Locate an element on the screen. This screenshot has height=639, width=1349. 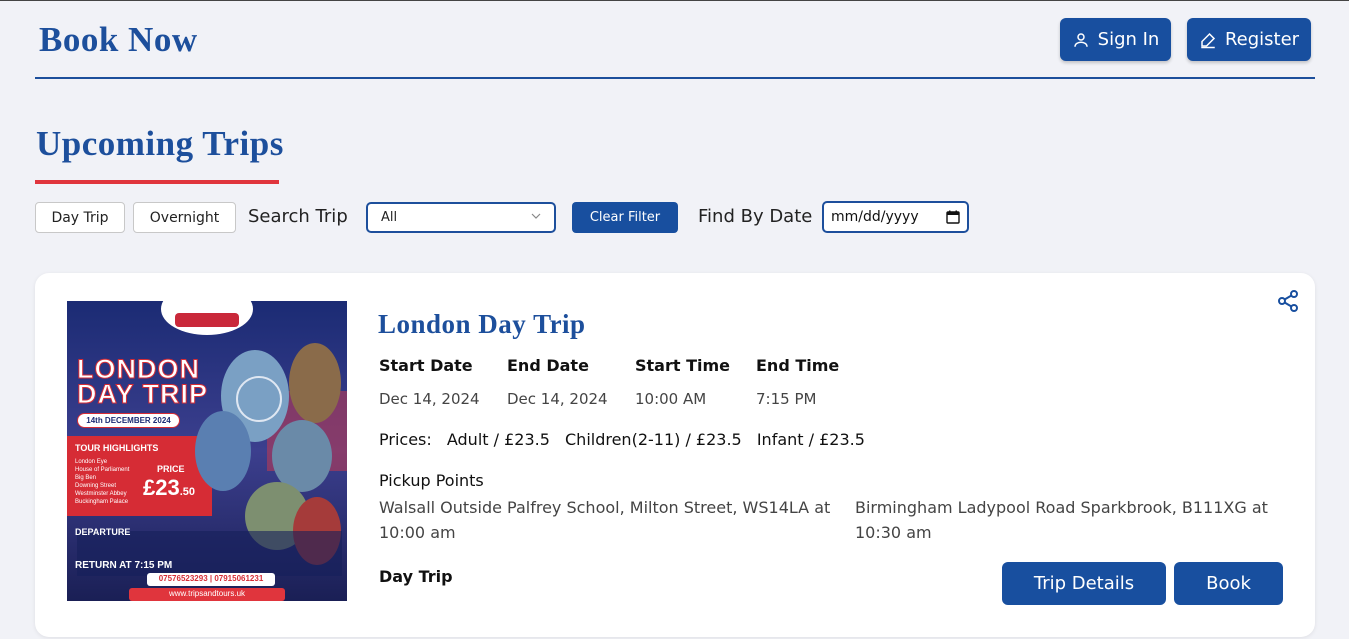
sign-in-button: Sign In is located at coordinates (1115, 39).